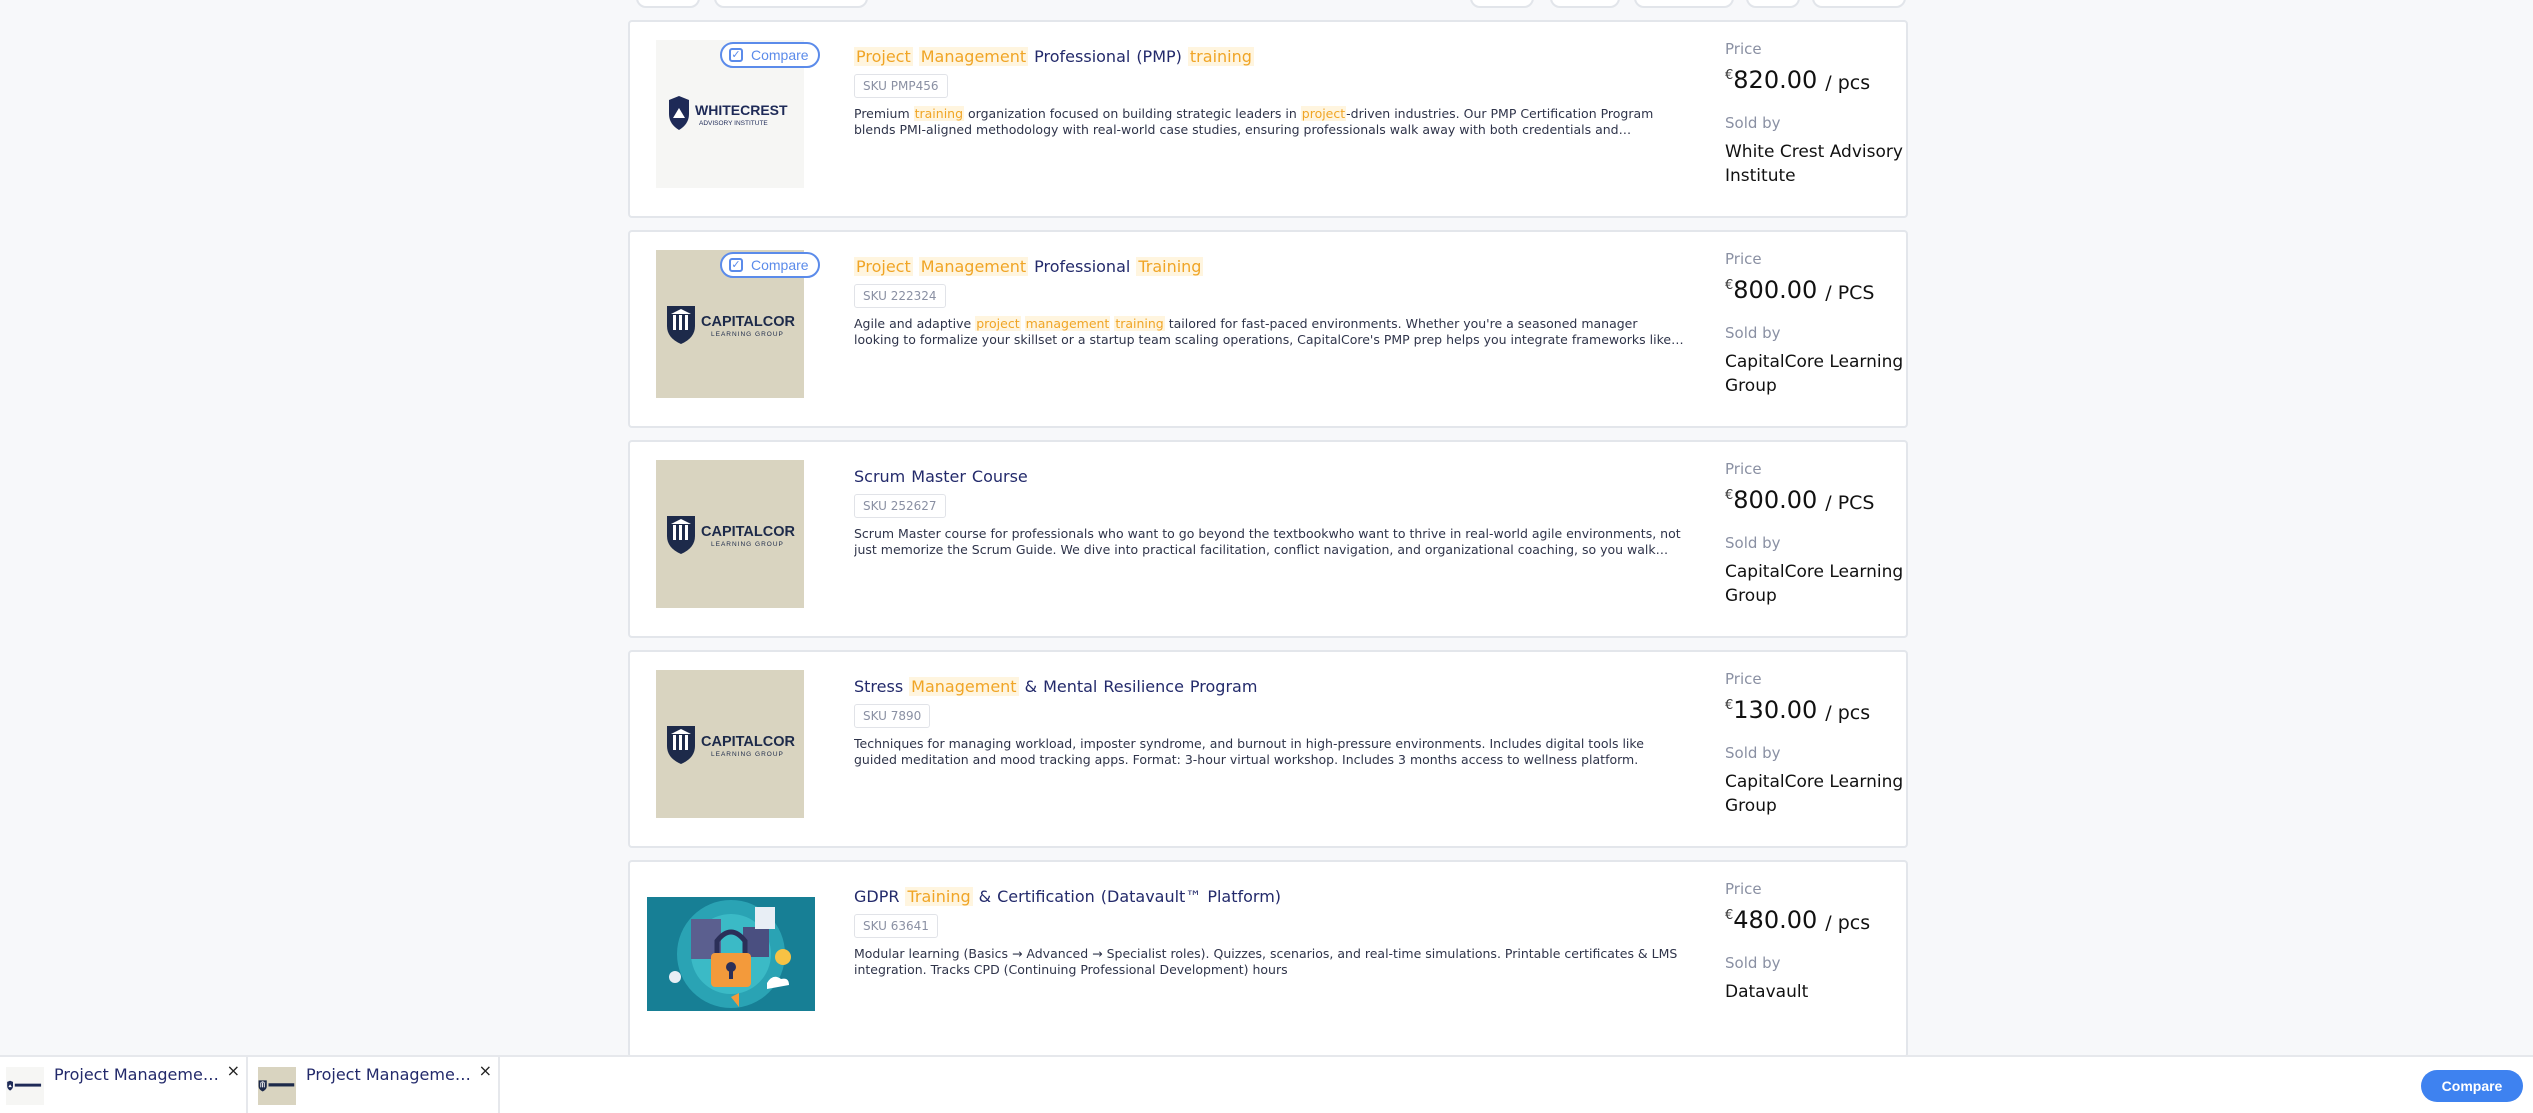 The width and height of the screenshot is (2533, 1113). Describe the element at coordinates (896, 926) in the screenshot. I see `sku-badge: SKU 63641` at that location.